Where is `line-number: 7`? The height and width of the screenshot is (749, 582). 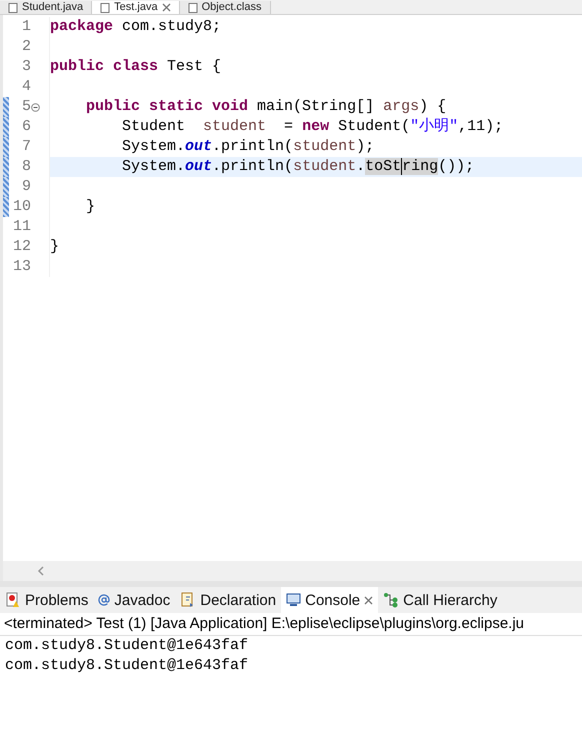 line-number: 7 is located at coordinates (25, 147).